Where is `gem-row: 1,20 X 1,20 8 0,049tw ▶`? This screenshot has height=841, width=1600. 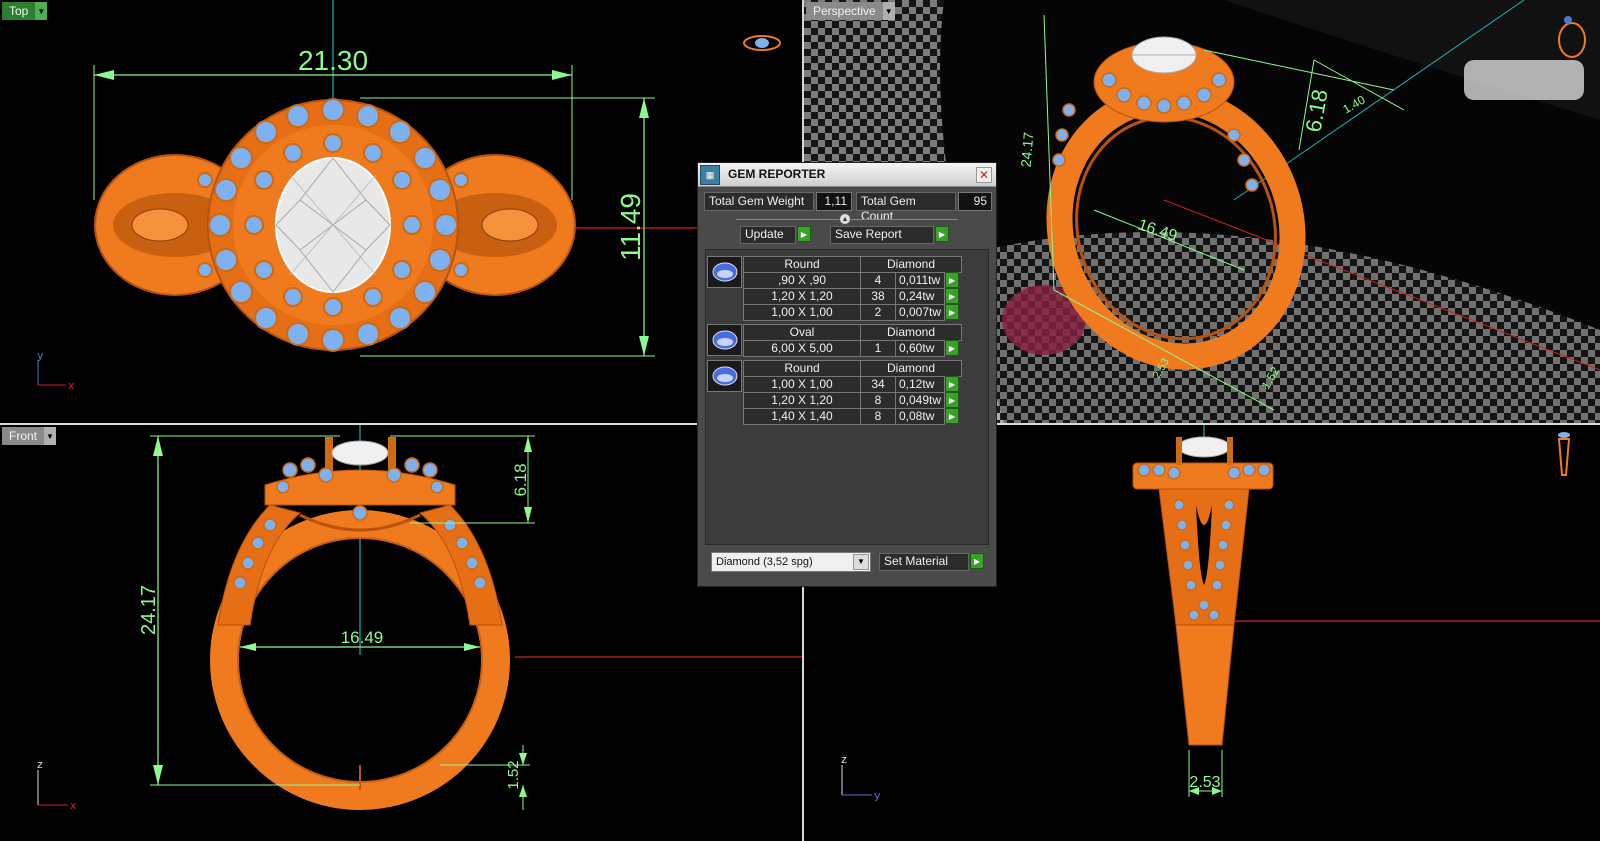
gem-row: 1,20 X 1,20 8 0,049tw ▶ is located at coordinates (852, 400).